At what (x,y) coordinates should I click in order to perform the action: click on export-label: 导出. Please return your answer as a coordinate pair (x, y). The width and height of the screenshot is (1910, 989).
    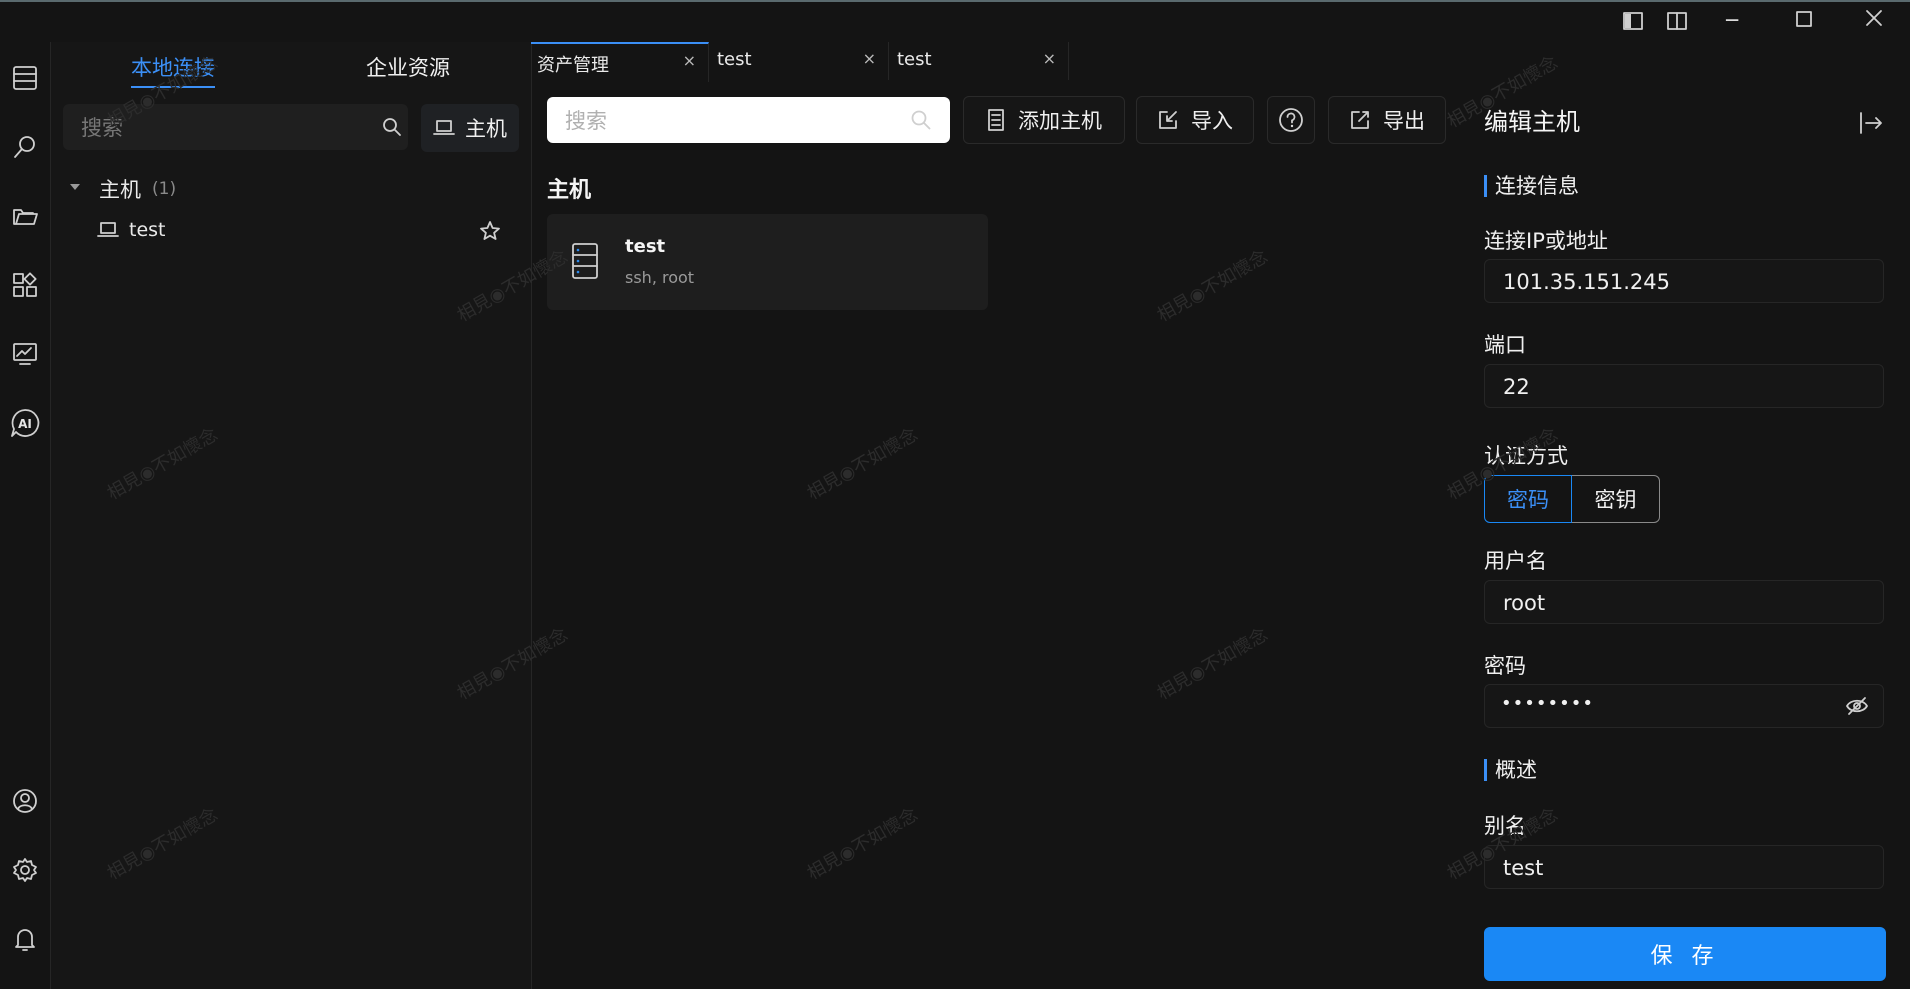
    Looking at the image, I should click on (1404, 121).